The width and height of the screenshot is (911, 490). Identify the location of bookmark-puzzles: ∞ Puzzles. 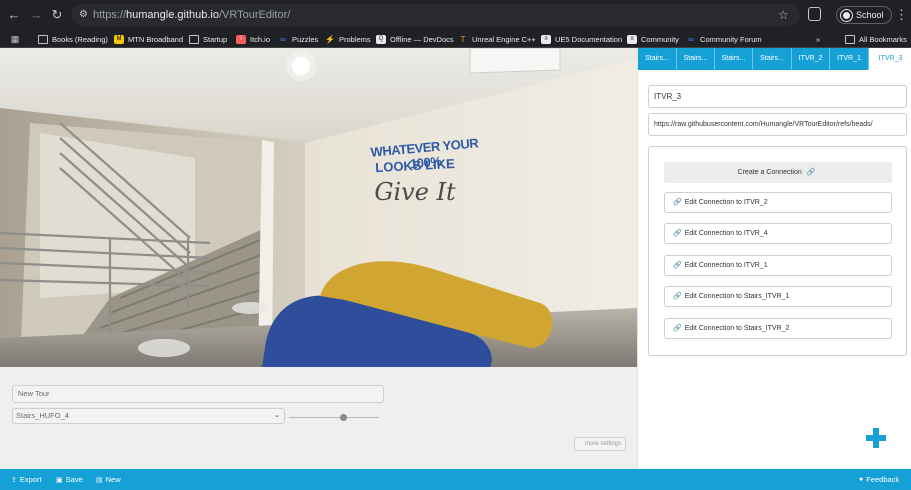
(298, 39).